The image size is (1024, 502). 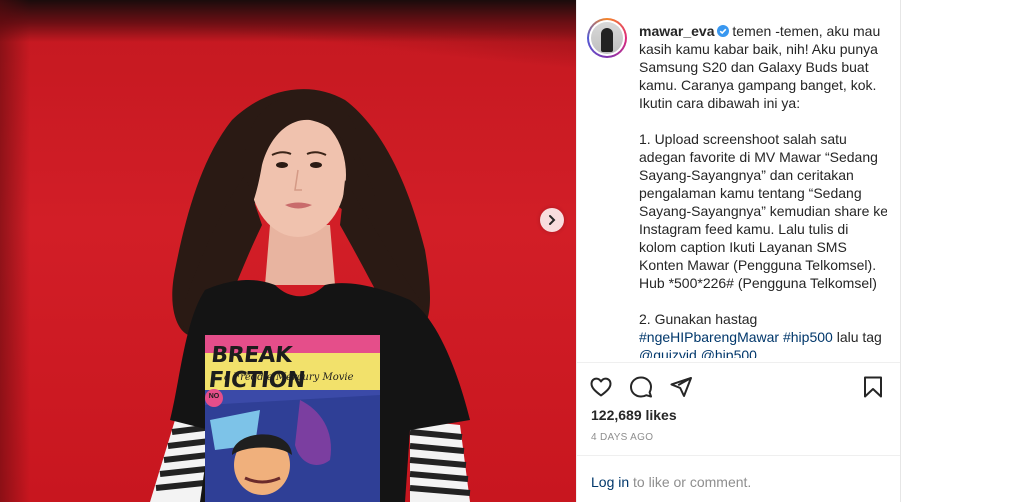 I want to click on striped-sleeve-right, so click(x=440, y=461).